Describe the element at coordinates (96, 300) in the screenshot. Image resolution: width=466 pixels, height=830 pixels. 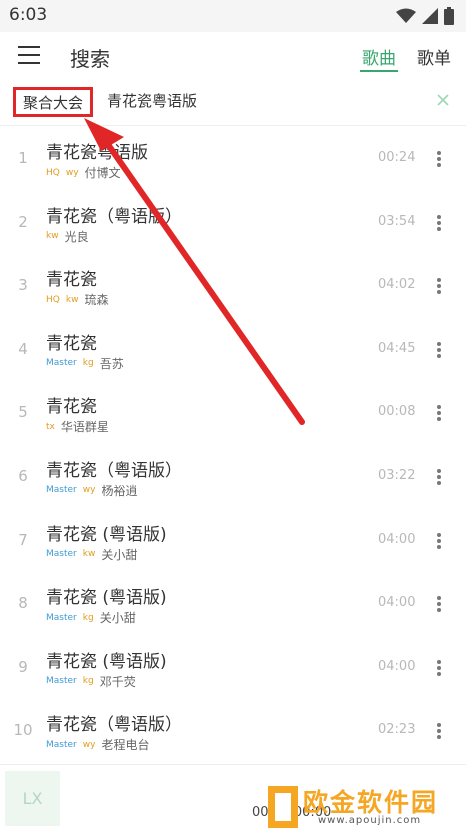
I see `song-artist: 琉森` at that location.